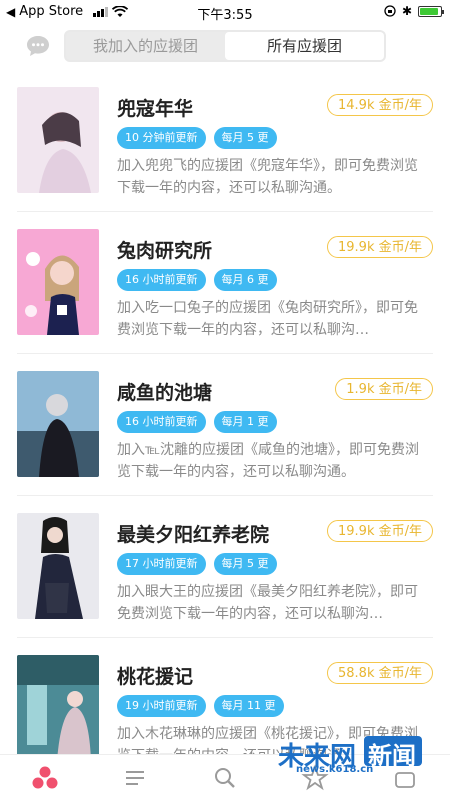  I want to click on update-time-tag: 19 小时前更新, so click(161, 706).